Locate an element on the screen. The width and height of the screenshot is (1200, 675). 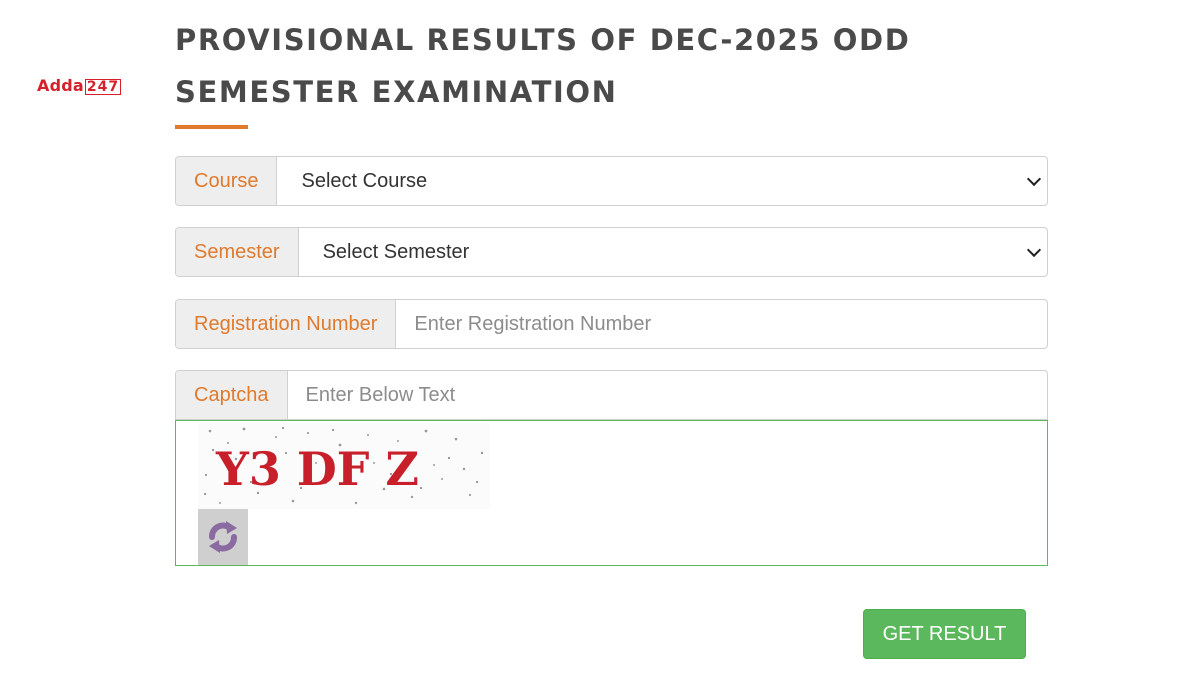
captcha-group: Captcha is located at coordinates (611, 395).